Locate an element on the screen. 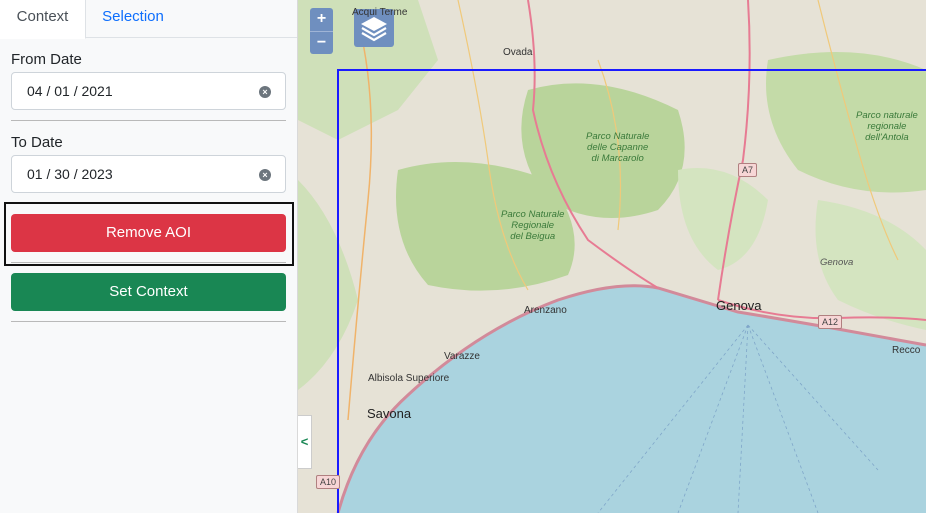 Image resolution: width=926 pixels, height=513 pixels. map-label-varazze: Varazze is located at coordinates (462, 356).